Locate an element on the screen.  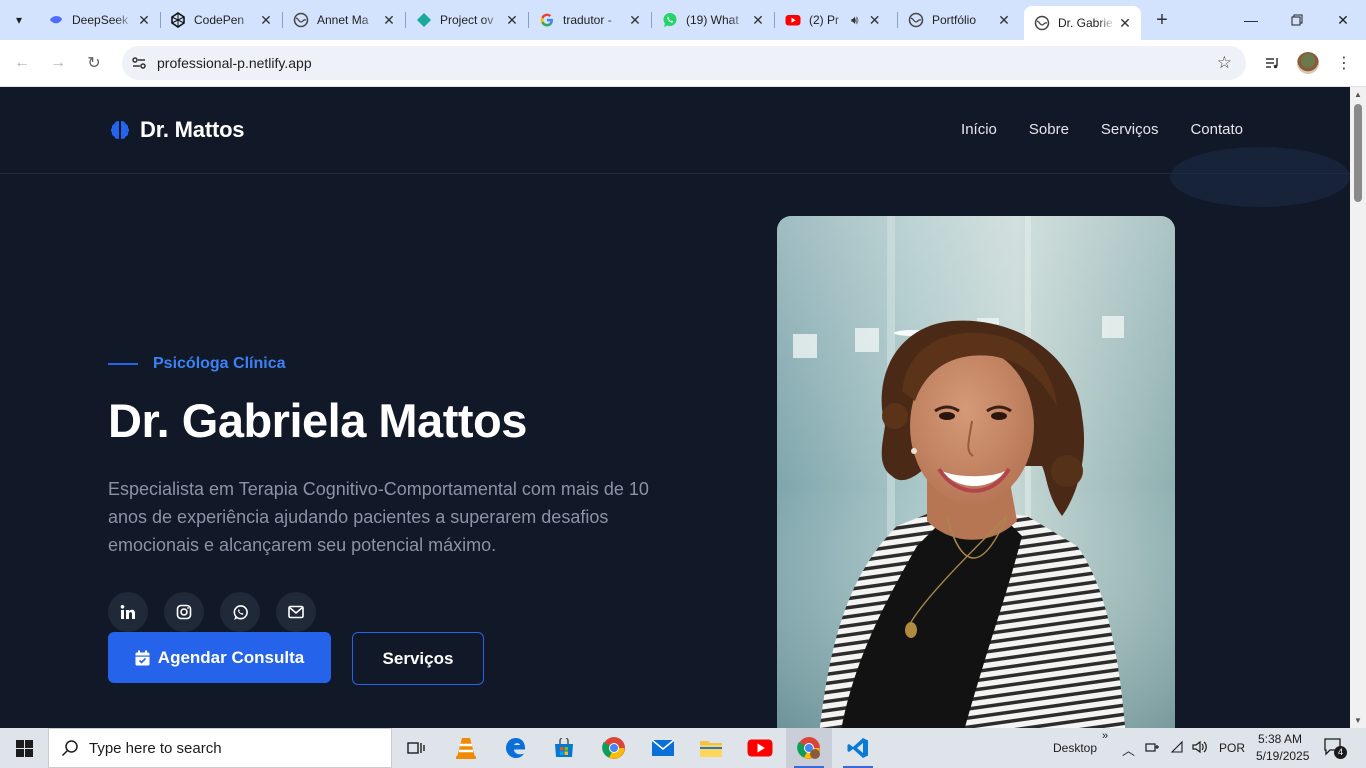
tab-tradutor: tradutor - ✕ is located at coordinates (590, 20).